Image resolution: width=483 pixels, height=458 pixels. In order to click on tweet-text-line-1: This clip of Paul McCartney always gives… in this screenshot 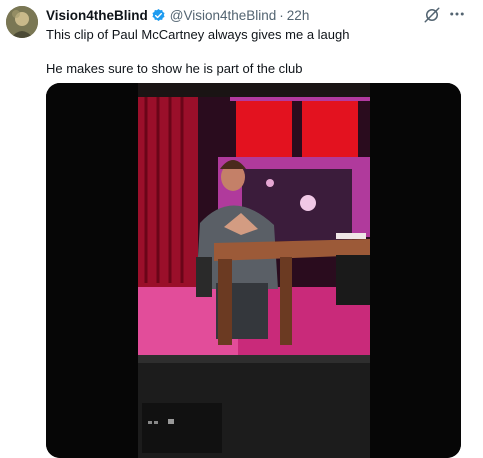, I will do `click(198, 34)`.